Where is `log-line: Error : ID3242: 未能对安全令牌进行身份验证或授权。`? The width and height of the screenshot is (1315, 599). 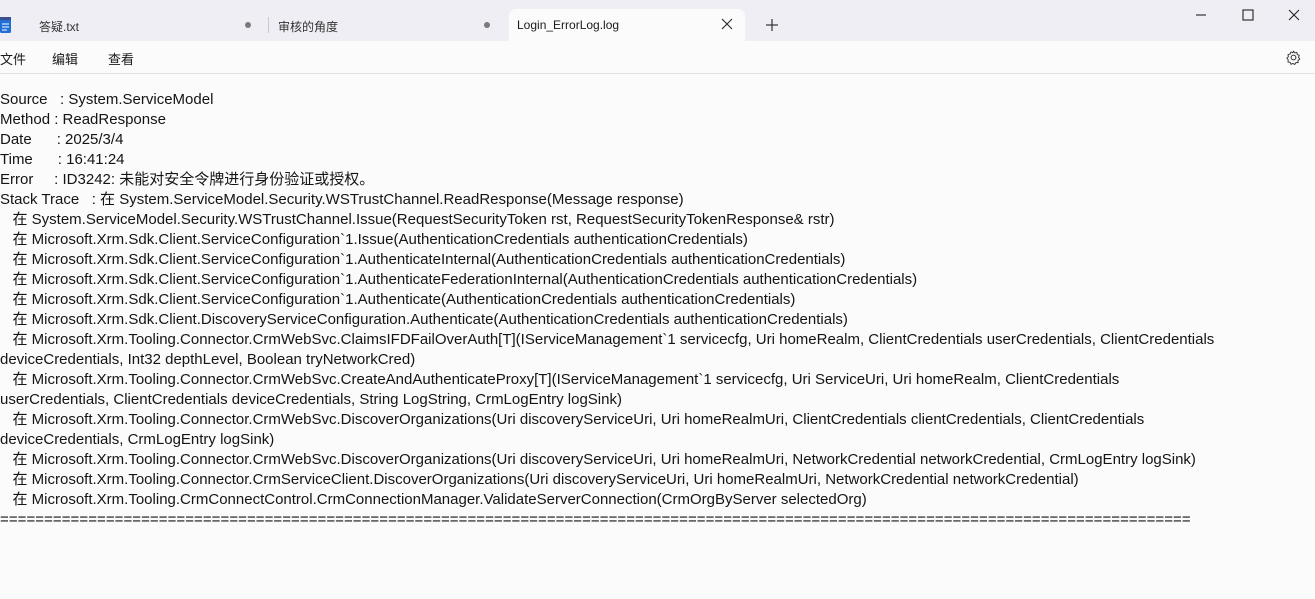 log-line: Error : ID3242: 未能对安全令牌进行身份验证或授权。 is located at coordinates (187, 179).